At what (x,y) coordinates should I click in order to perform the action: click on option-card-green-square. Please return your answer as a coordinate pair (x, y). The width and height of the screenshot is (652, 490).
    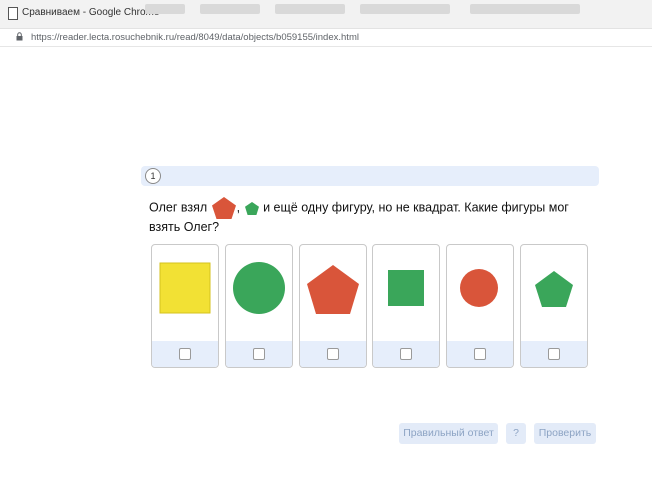
    Looking at the image, I should click on (406, 306).